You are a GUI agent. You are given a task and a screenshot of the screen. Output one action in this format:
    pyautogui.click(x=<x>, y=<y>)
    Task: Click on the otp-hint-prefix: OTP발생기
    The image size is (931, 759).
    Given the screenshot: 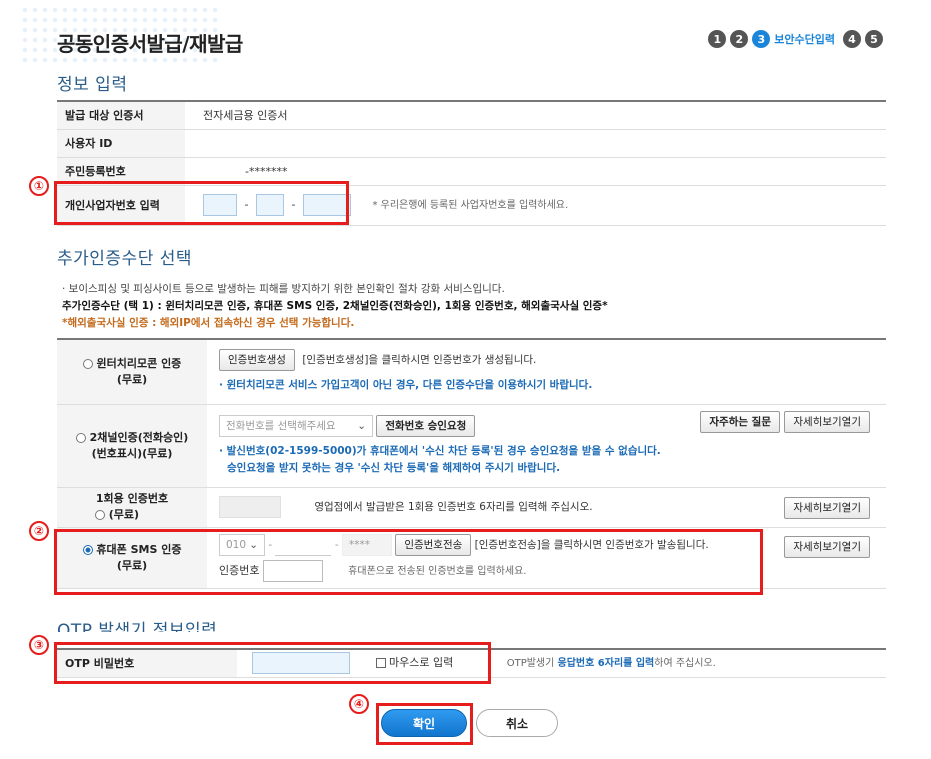 What is the action you would take?
    pyautogui.click(x=532, y=664)
    